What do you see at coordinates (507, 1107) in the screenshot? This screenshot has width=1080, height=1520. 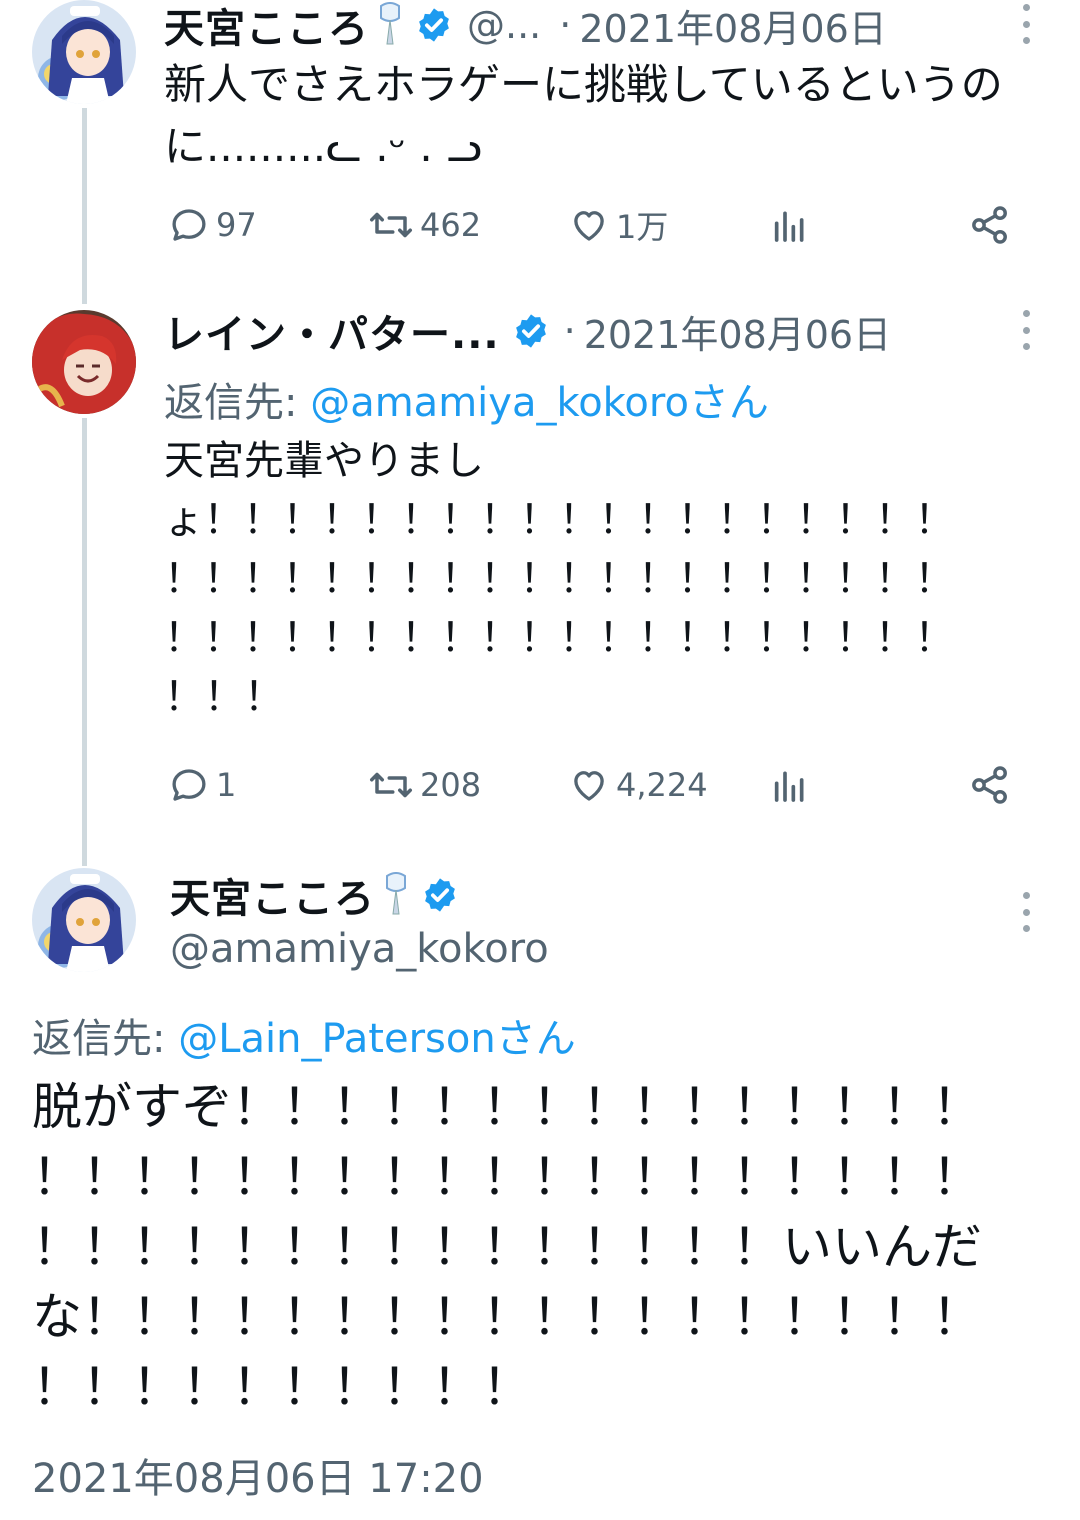 I see `tweet-text-line: 脱がすぞ！！！！！！！！！！！！！！！` at bounding box center [507, 1107].